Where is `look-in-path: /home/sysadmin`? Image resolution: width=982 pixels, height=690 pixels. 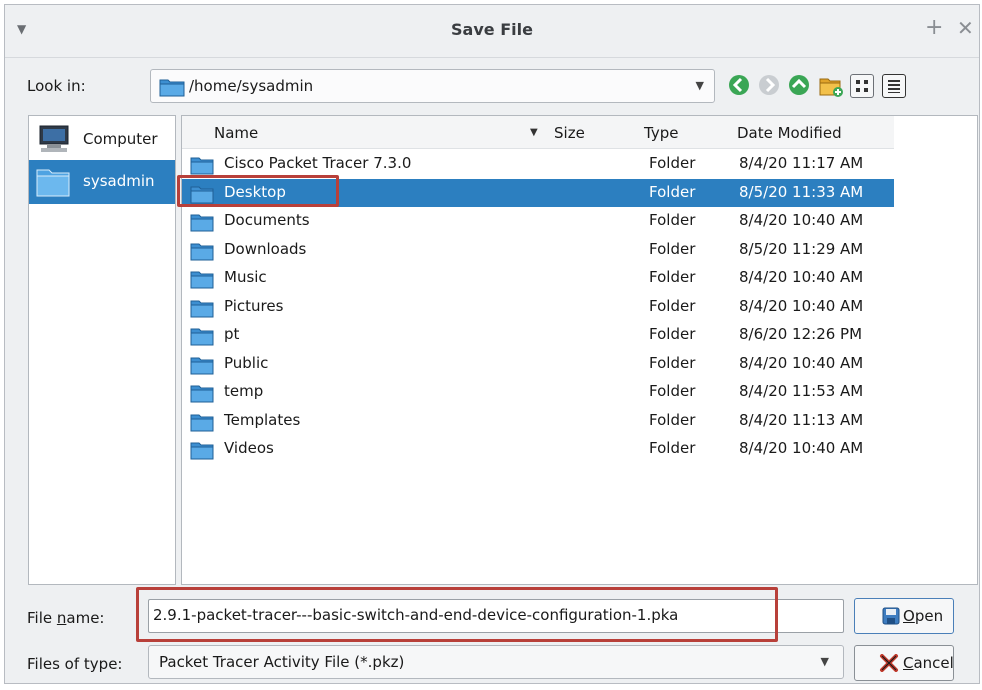
look-in-path: /home/sysadmin is located at coordinates (251, 86).